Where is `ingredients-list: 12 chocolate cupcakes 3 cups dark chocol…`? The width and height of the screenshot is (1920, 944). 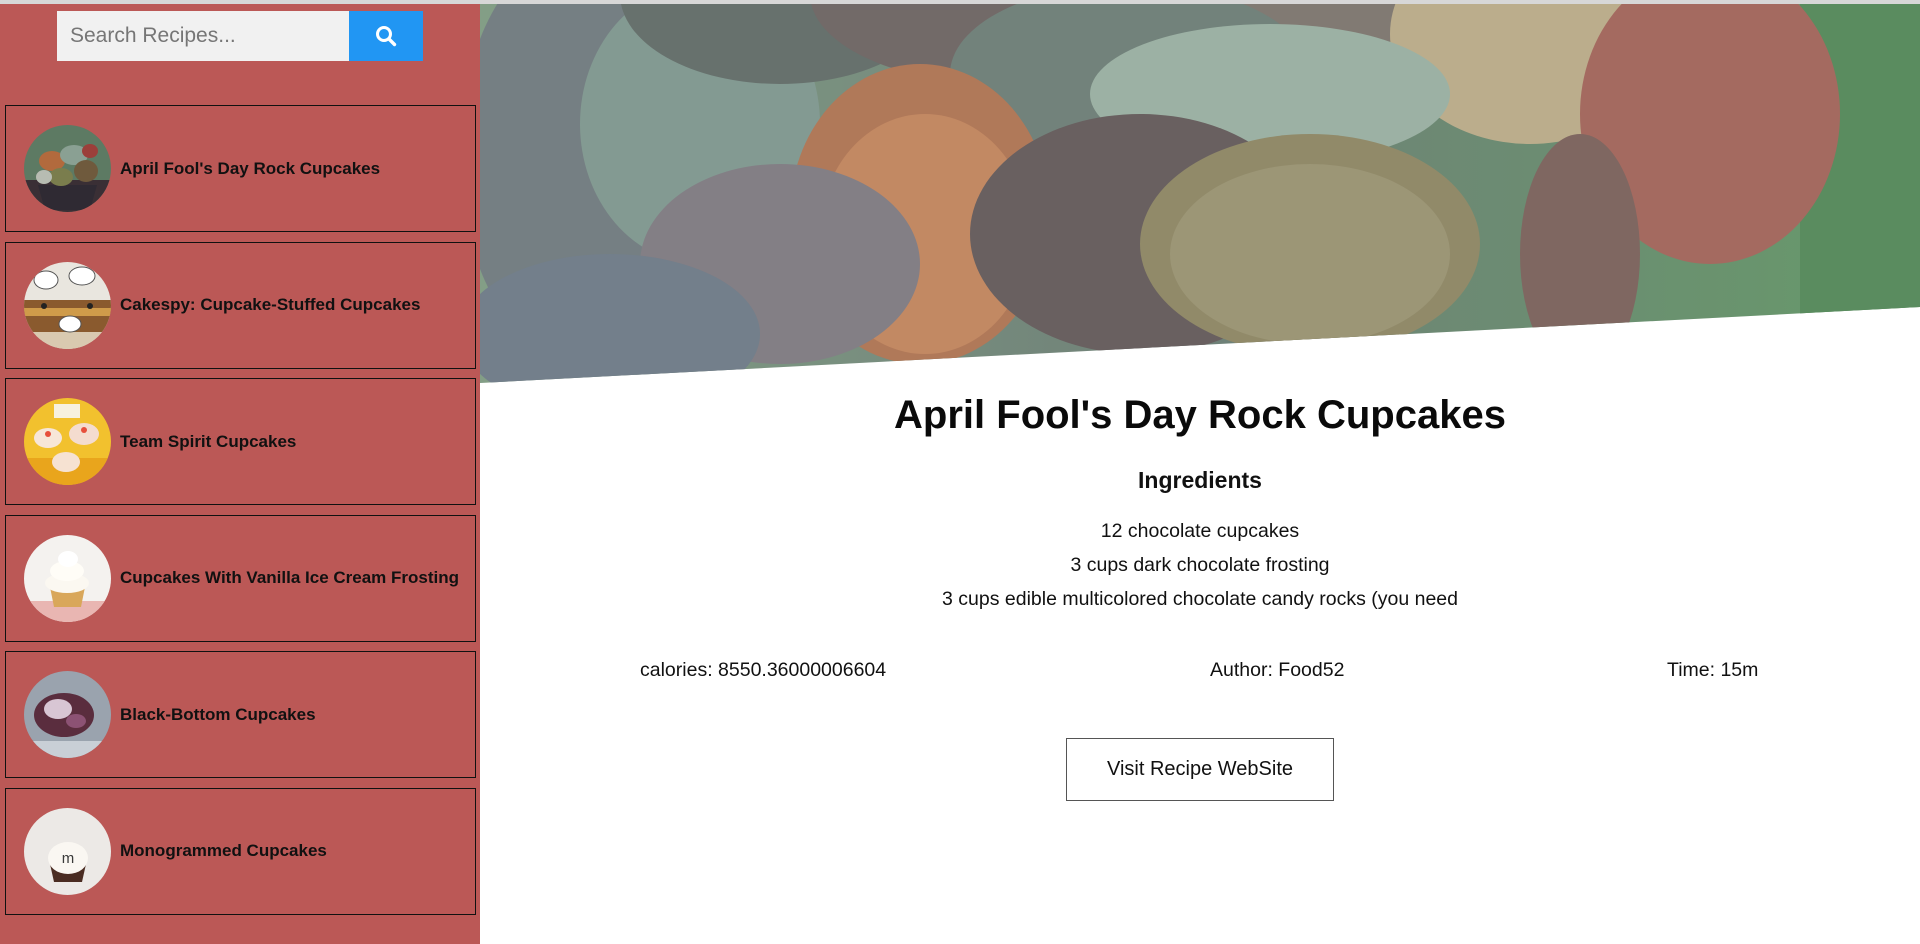
ingredients-list: 12 chocolate cupcakes 3 cups dark chocol… is located at coordinates (1200, 565).